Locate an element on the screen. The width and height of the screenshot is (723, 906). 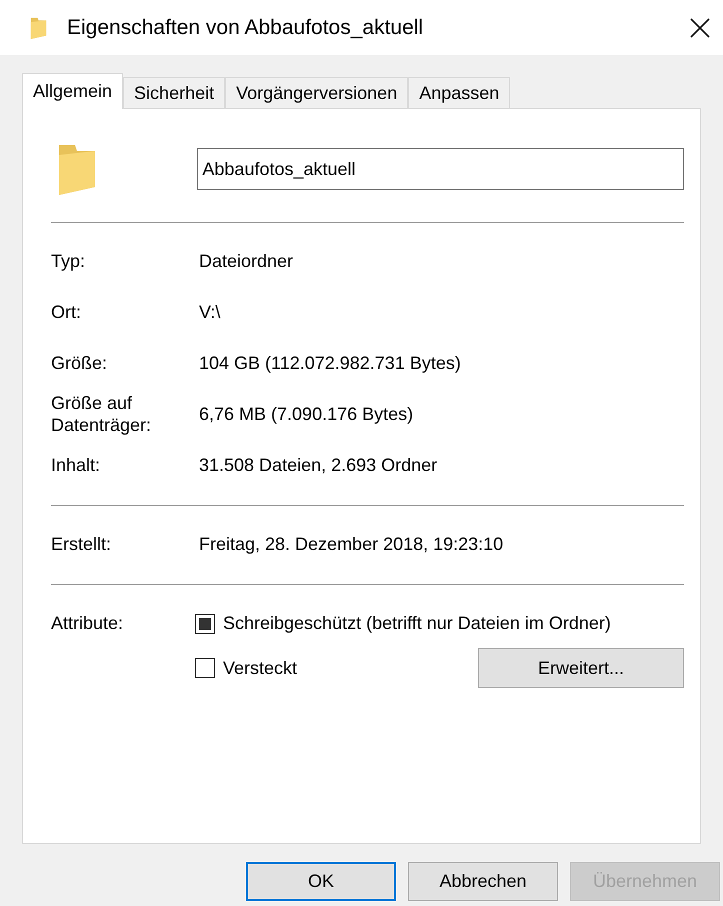
tab: Anpassen is located at coordinates (459, 92).